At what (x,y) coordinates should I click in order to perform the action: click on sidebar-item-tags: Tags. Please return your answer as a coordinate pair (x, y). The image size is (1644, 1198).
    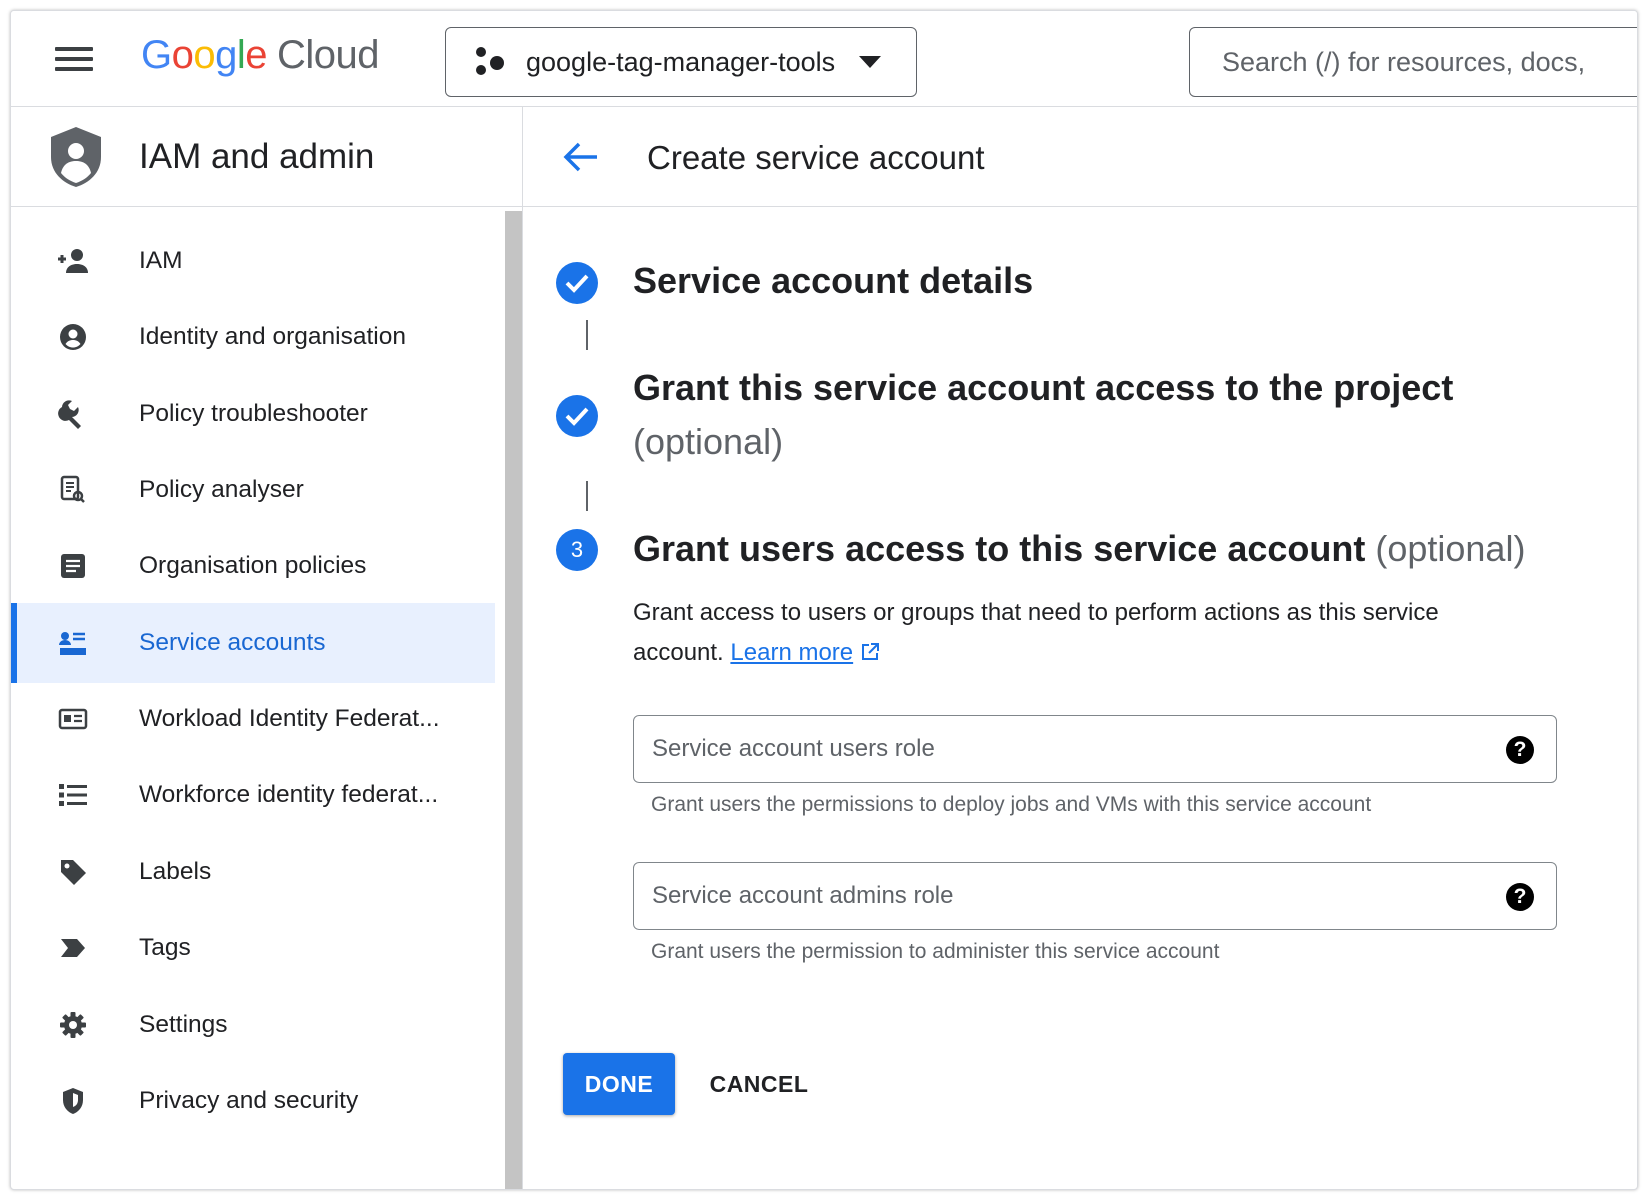
    Looking at the image, I should click on (253, 948).